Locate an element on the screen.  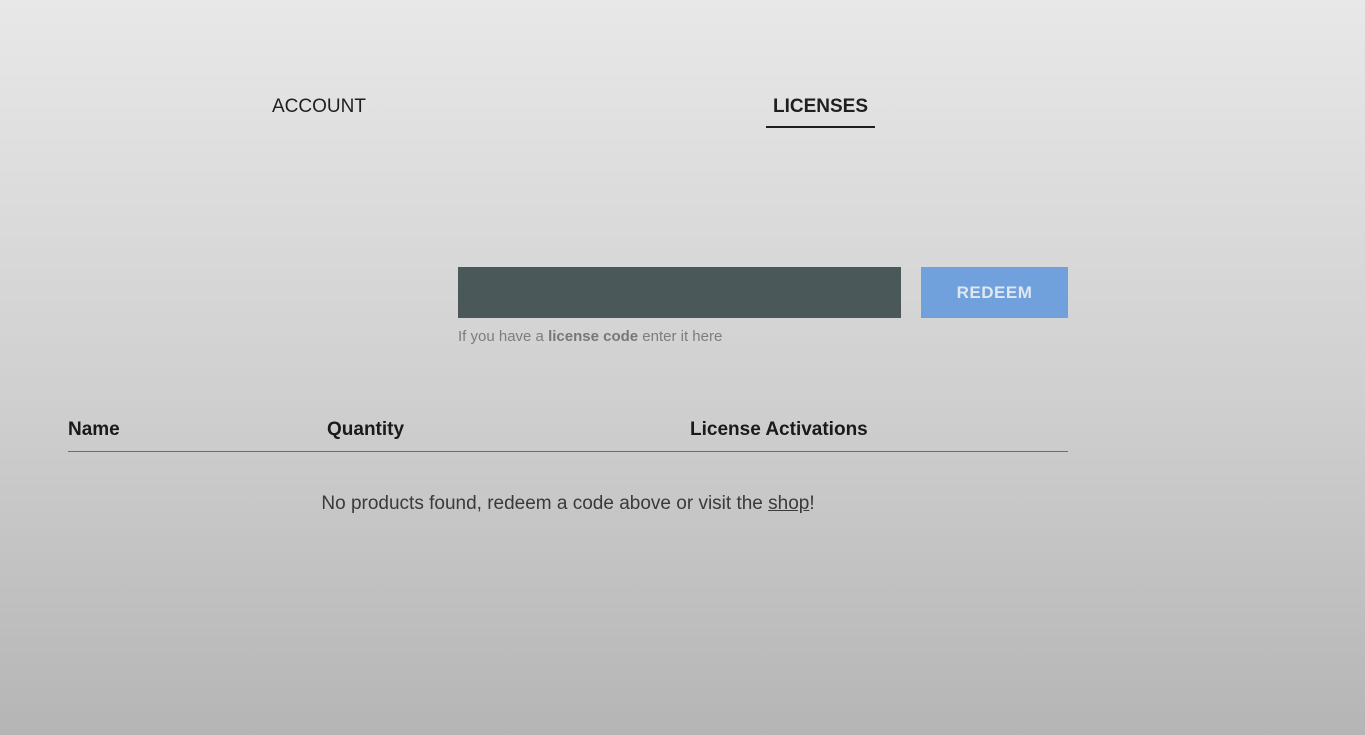
tab-account: ACCOUNT is located at coordinates (319, 107).